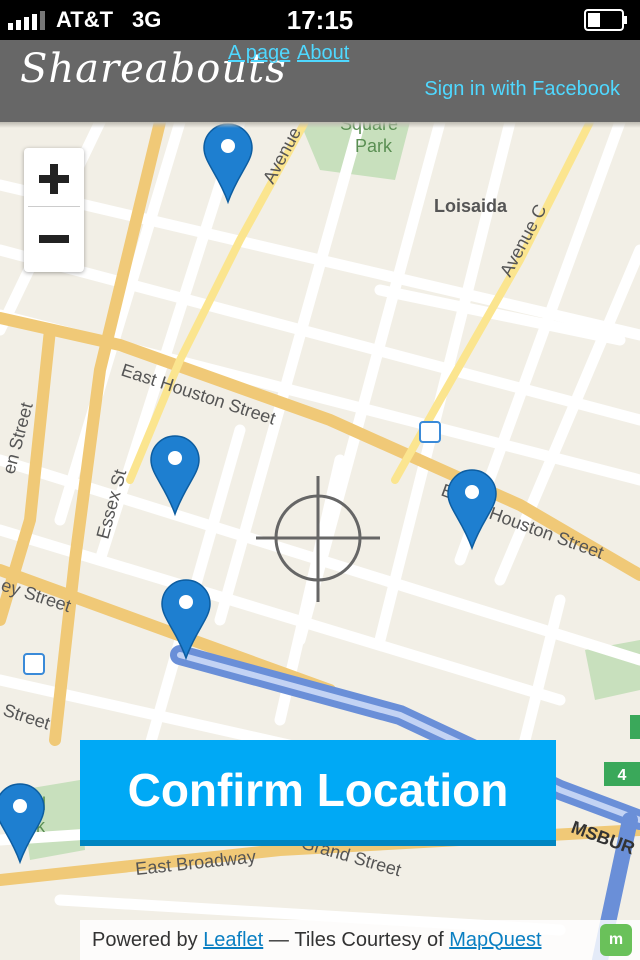 Image resolution: width=640 pixels, height=960 pixels. Describe the element at coordinates (374, 146) in the screenshot. I see `park-label-2: Park` at that location.